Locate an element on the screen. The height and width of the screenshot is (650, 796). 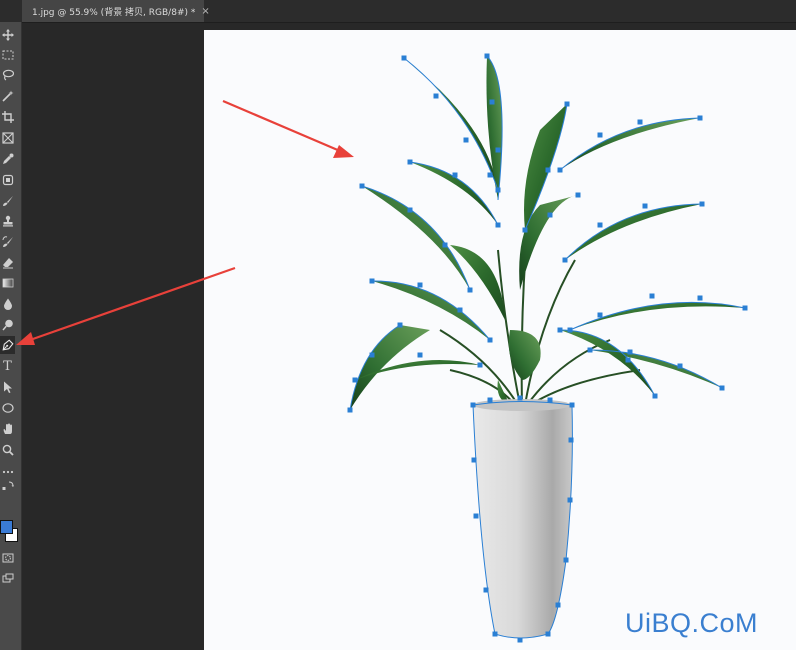
annotation-arrow-top is located at coordinates (288, 128).